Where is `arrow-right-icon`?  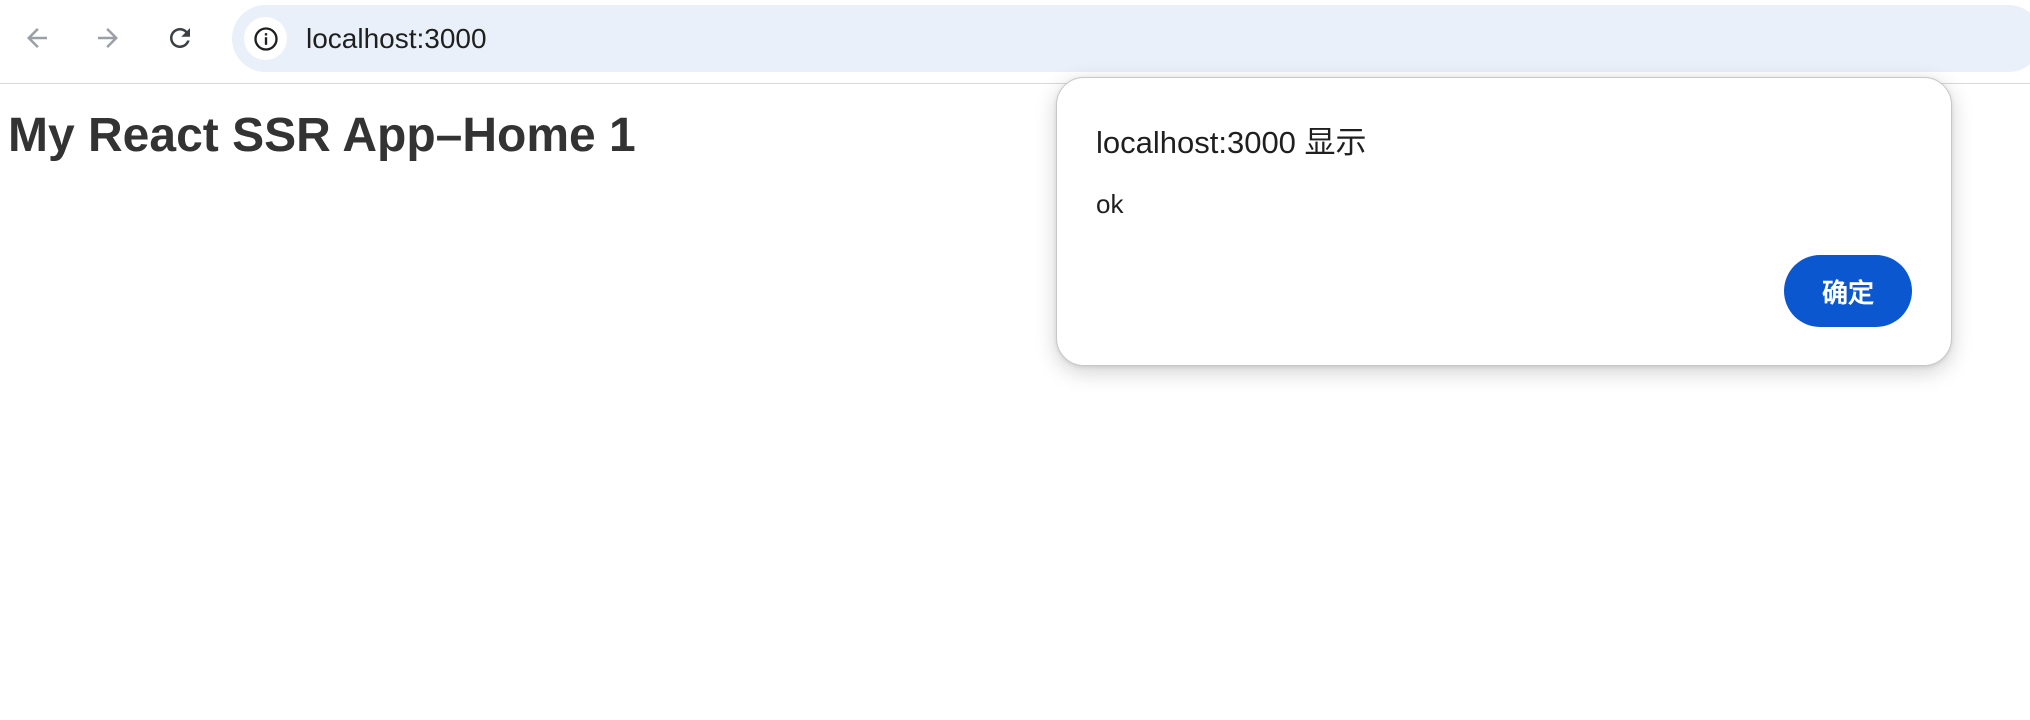
arrow-right-icon is located at coordinates (108, 38).